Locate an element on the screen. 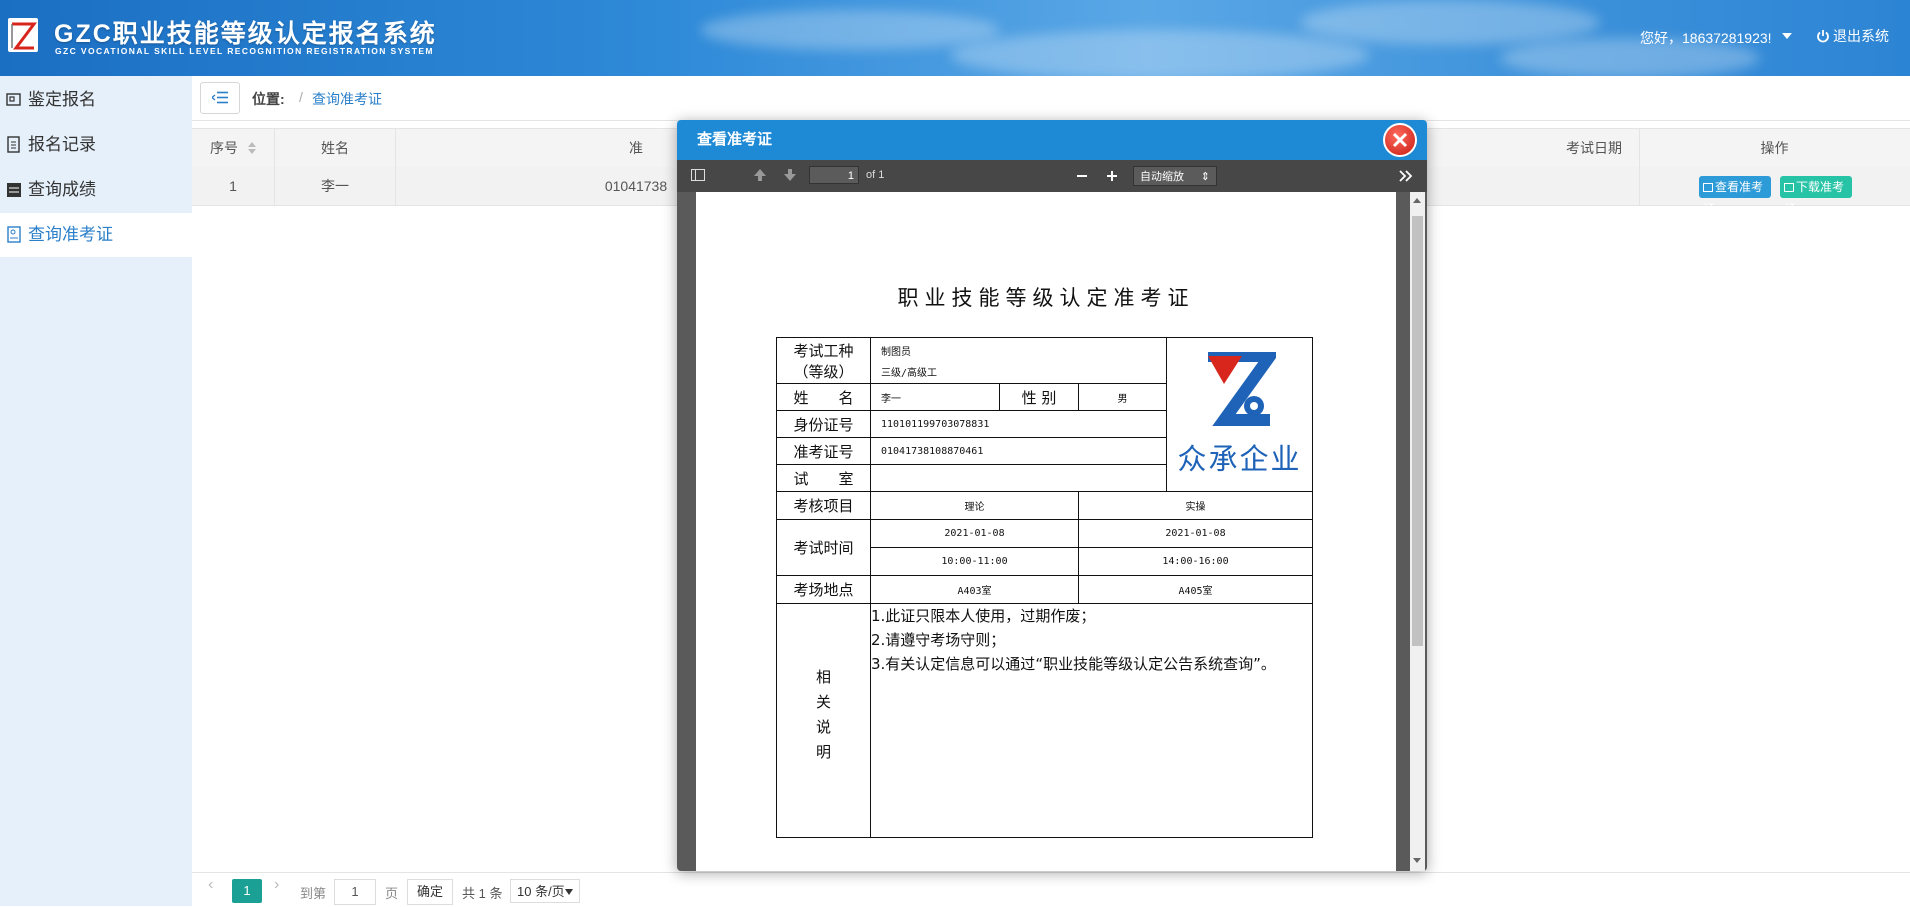 This screenshot has height=907, width=1910. goto-label: 到第 is located at coordinates (313, 893).